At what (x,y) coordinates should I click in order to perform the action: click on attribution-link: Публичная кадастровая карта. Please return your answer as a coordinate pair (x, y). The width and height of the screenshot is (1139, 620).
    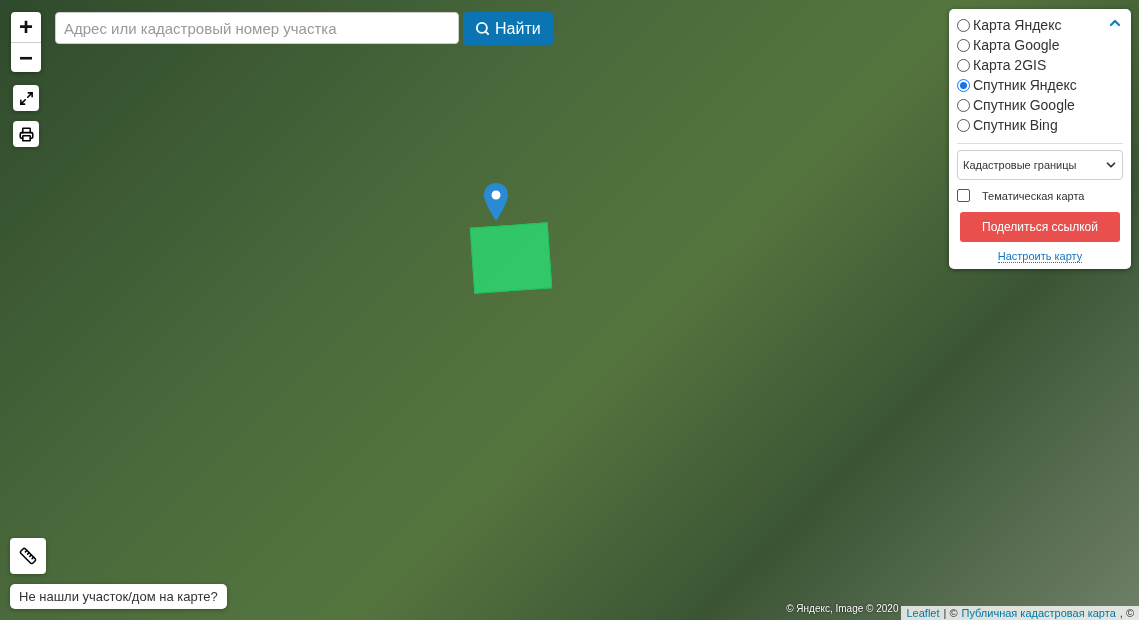
    Looking at the image, I should click on (1038, 613).